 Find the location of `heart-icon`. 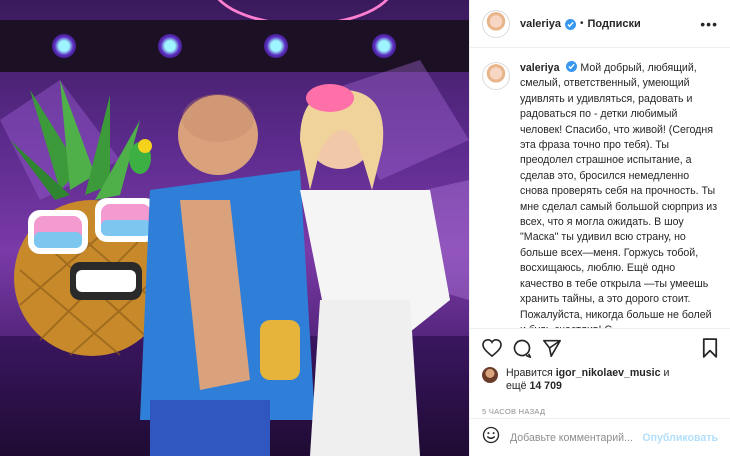

heart-icon is located at coordinates (492, 348).